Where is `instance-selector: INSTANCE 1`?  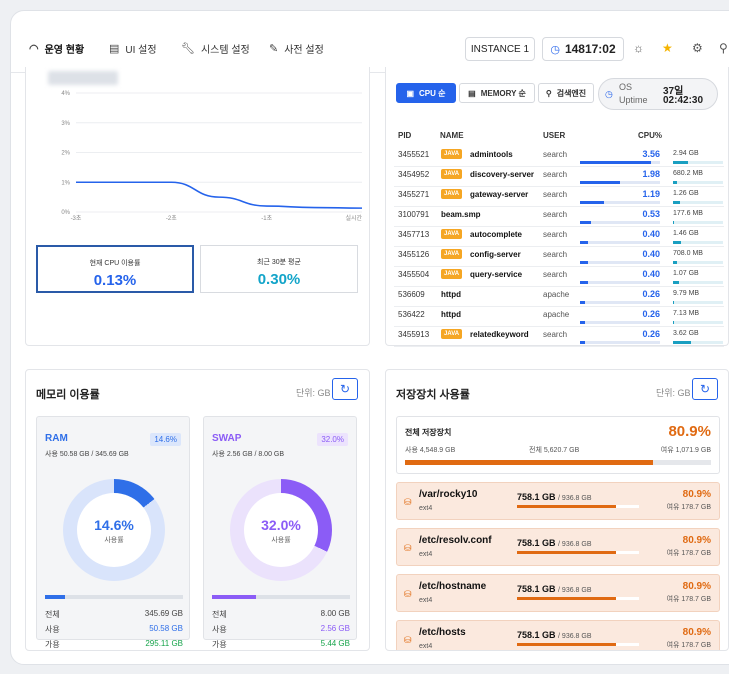
instance-selector: INSTANCE 1 is located at coordinates (500, 49).